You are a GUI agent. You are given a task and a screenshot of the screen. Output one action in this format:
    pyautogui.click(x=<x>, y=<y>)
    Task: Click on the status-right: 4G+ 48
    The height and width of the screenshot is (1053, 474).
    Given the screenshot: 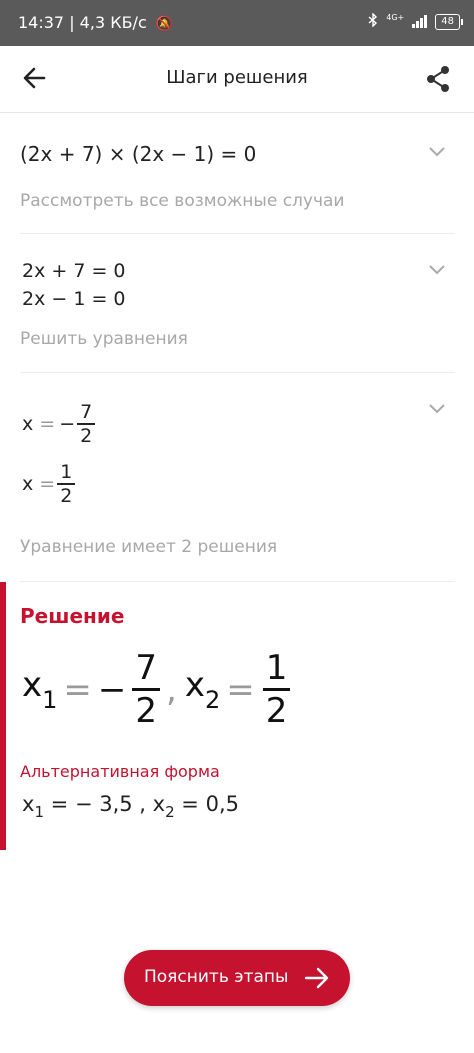 What is the action you would take?
    pyautogui.click(x=415, y=21)
    